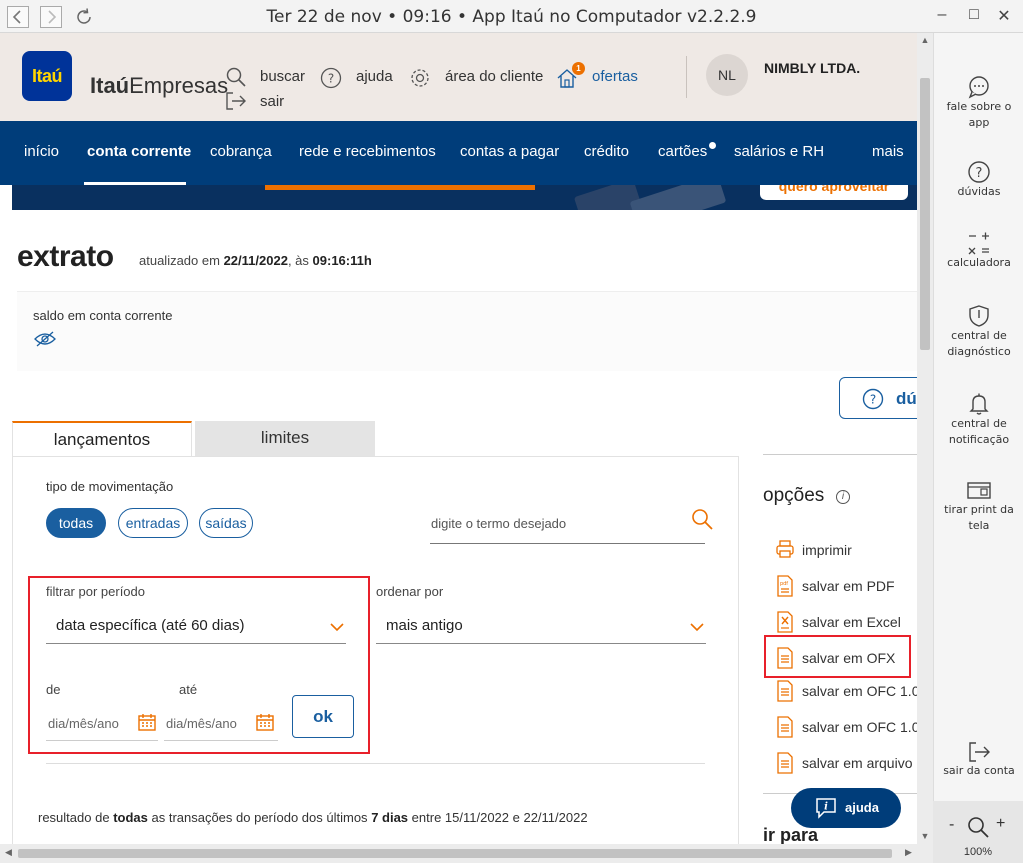 This screenshot has width=1023, height=863. Describe the element at coordinates (103, 315) in the screenshot. I see `balance-label: saldo em conta corrente` at that location.